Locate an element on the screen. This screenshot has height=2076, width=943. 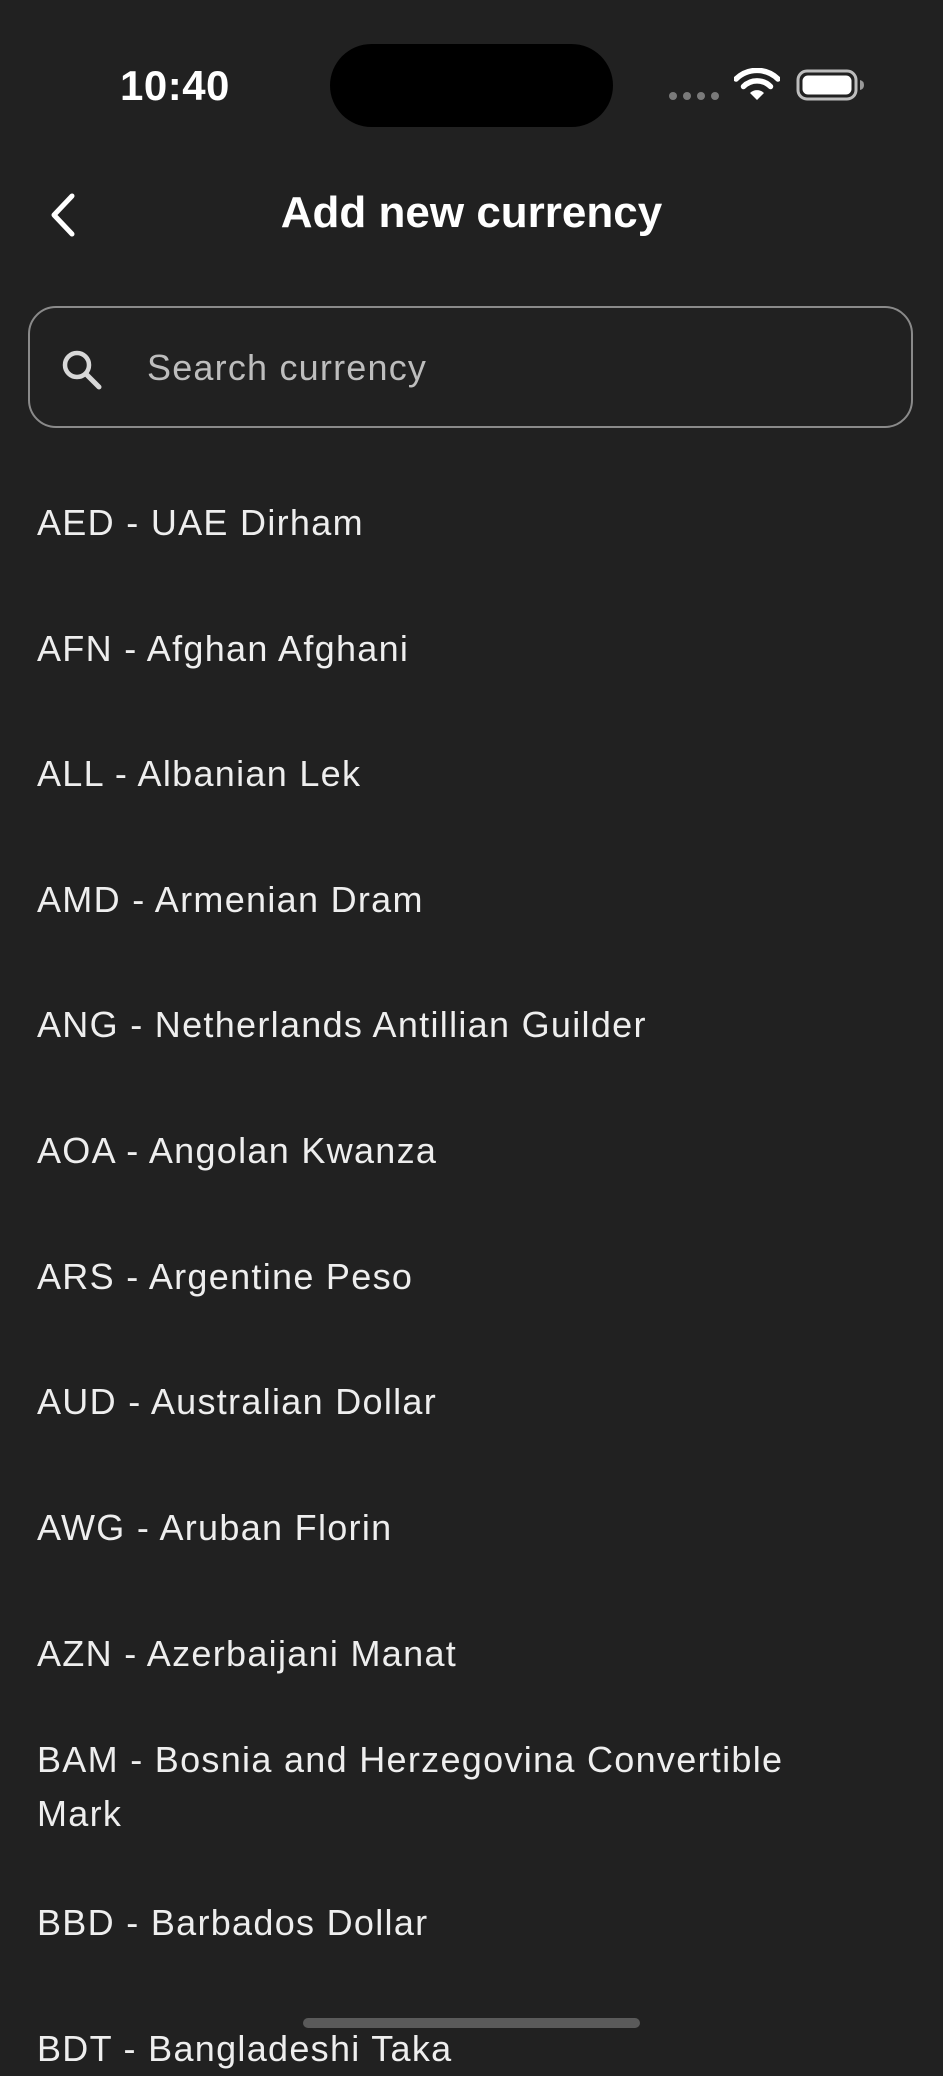
list-item: AZN - Azerbaijani Manat is located at coordinates (457, 1654).